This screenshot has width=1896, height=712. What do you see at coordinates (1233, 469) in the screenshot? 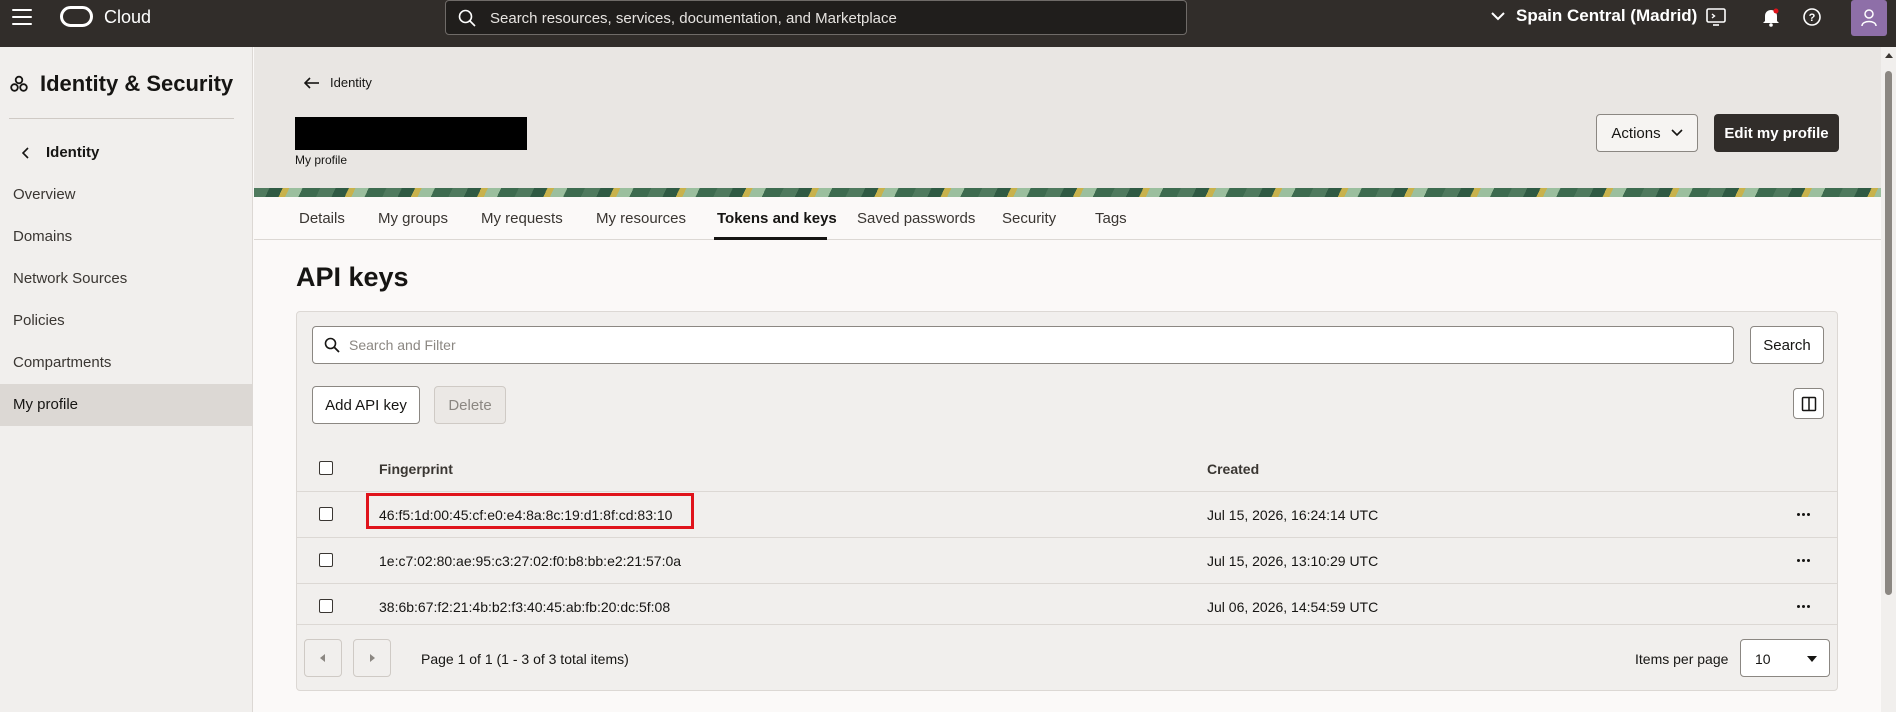
I see `column-header-created: Created` at bounding box center [1233, 469].